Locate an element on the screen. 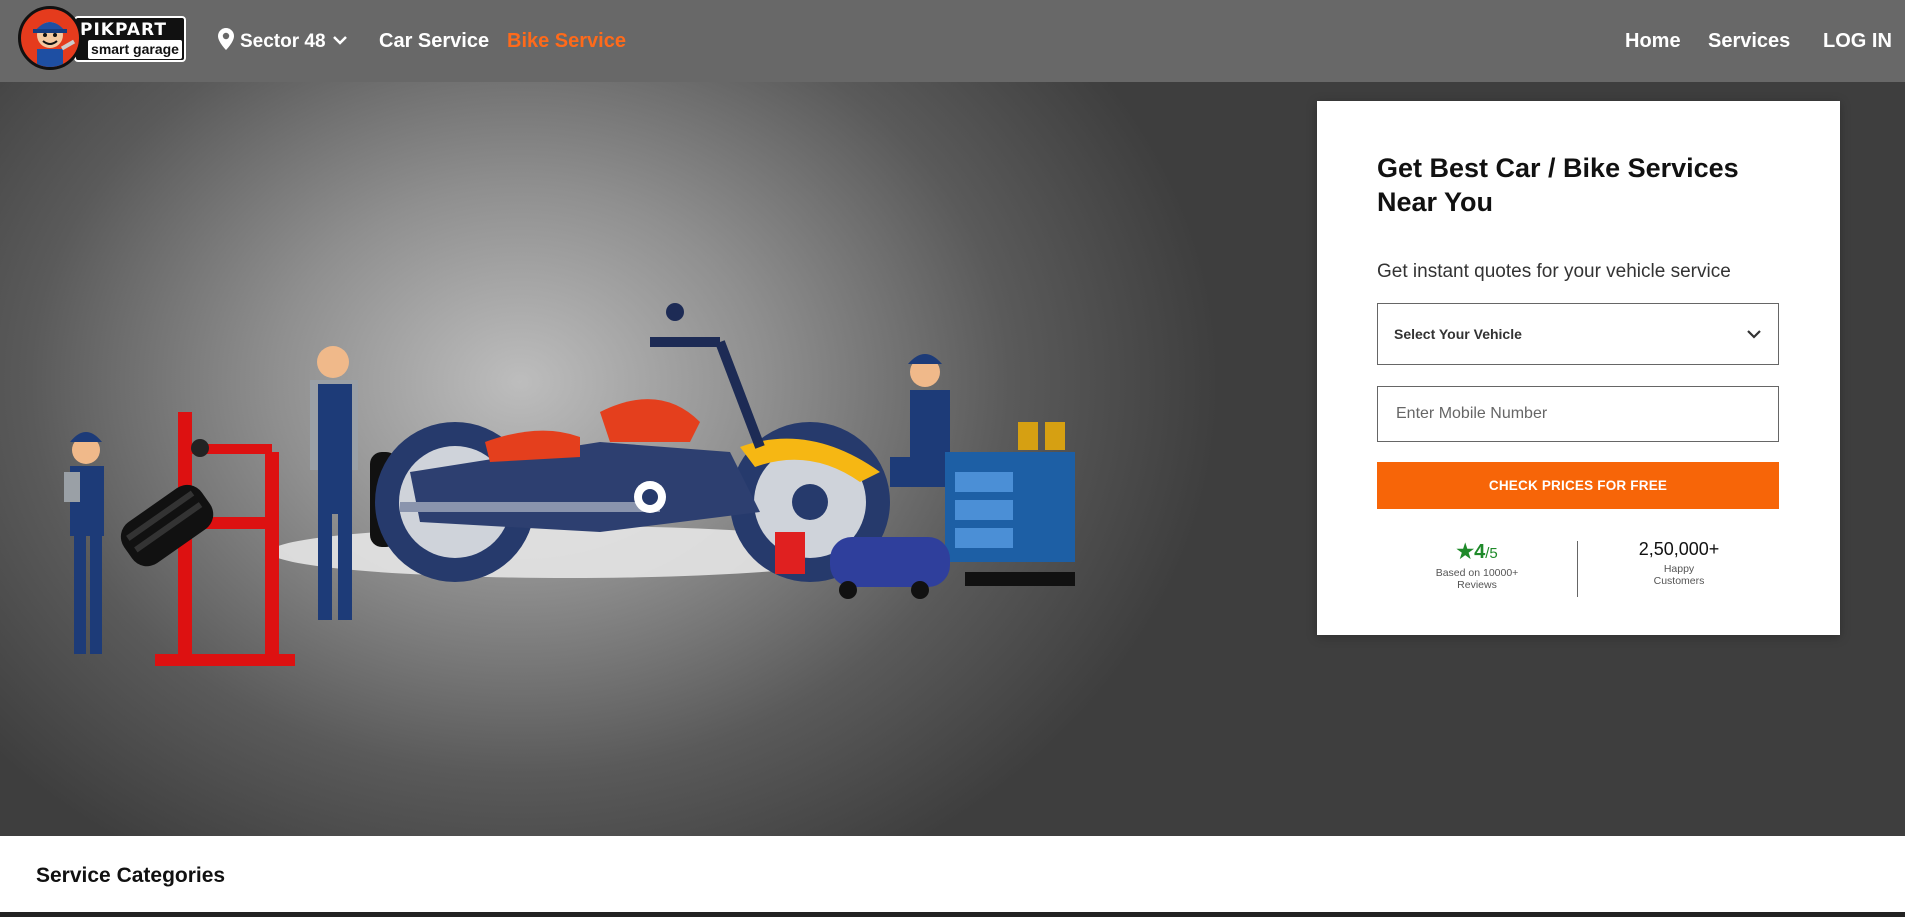 The width and height of the screenshot is (1905, 917). logo-tagline: smart garage is located at coordinates (135, 49).